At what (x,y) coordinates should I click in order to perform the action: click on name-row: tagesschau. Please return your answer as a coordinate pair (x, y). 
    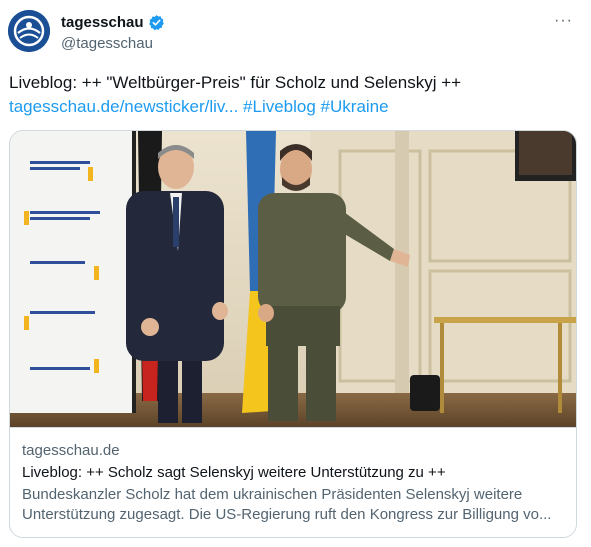
    Looking at the image, I should click on (113, 22).